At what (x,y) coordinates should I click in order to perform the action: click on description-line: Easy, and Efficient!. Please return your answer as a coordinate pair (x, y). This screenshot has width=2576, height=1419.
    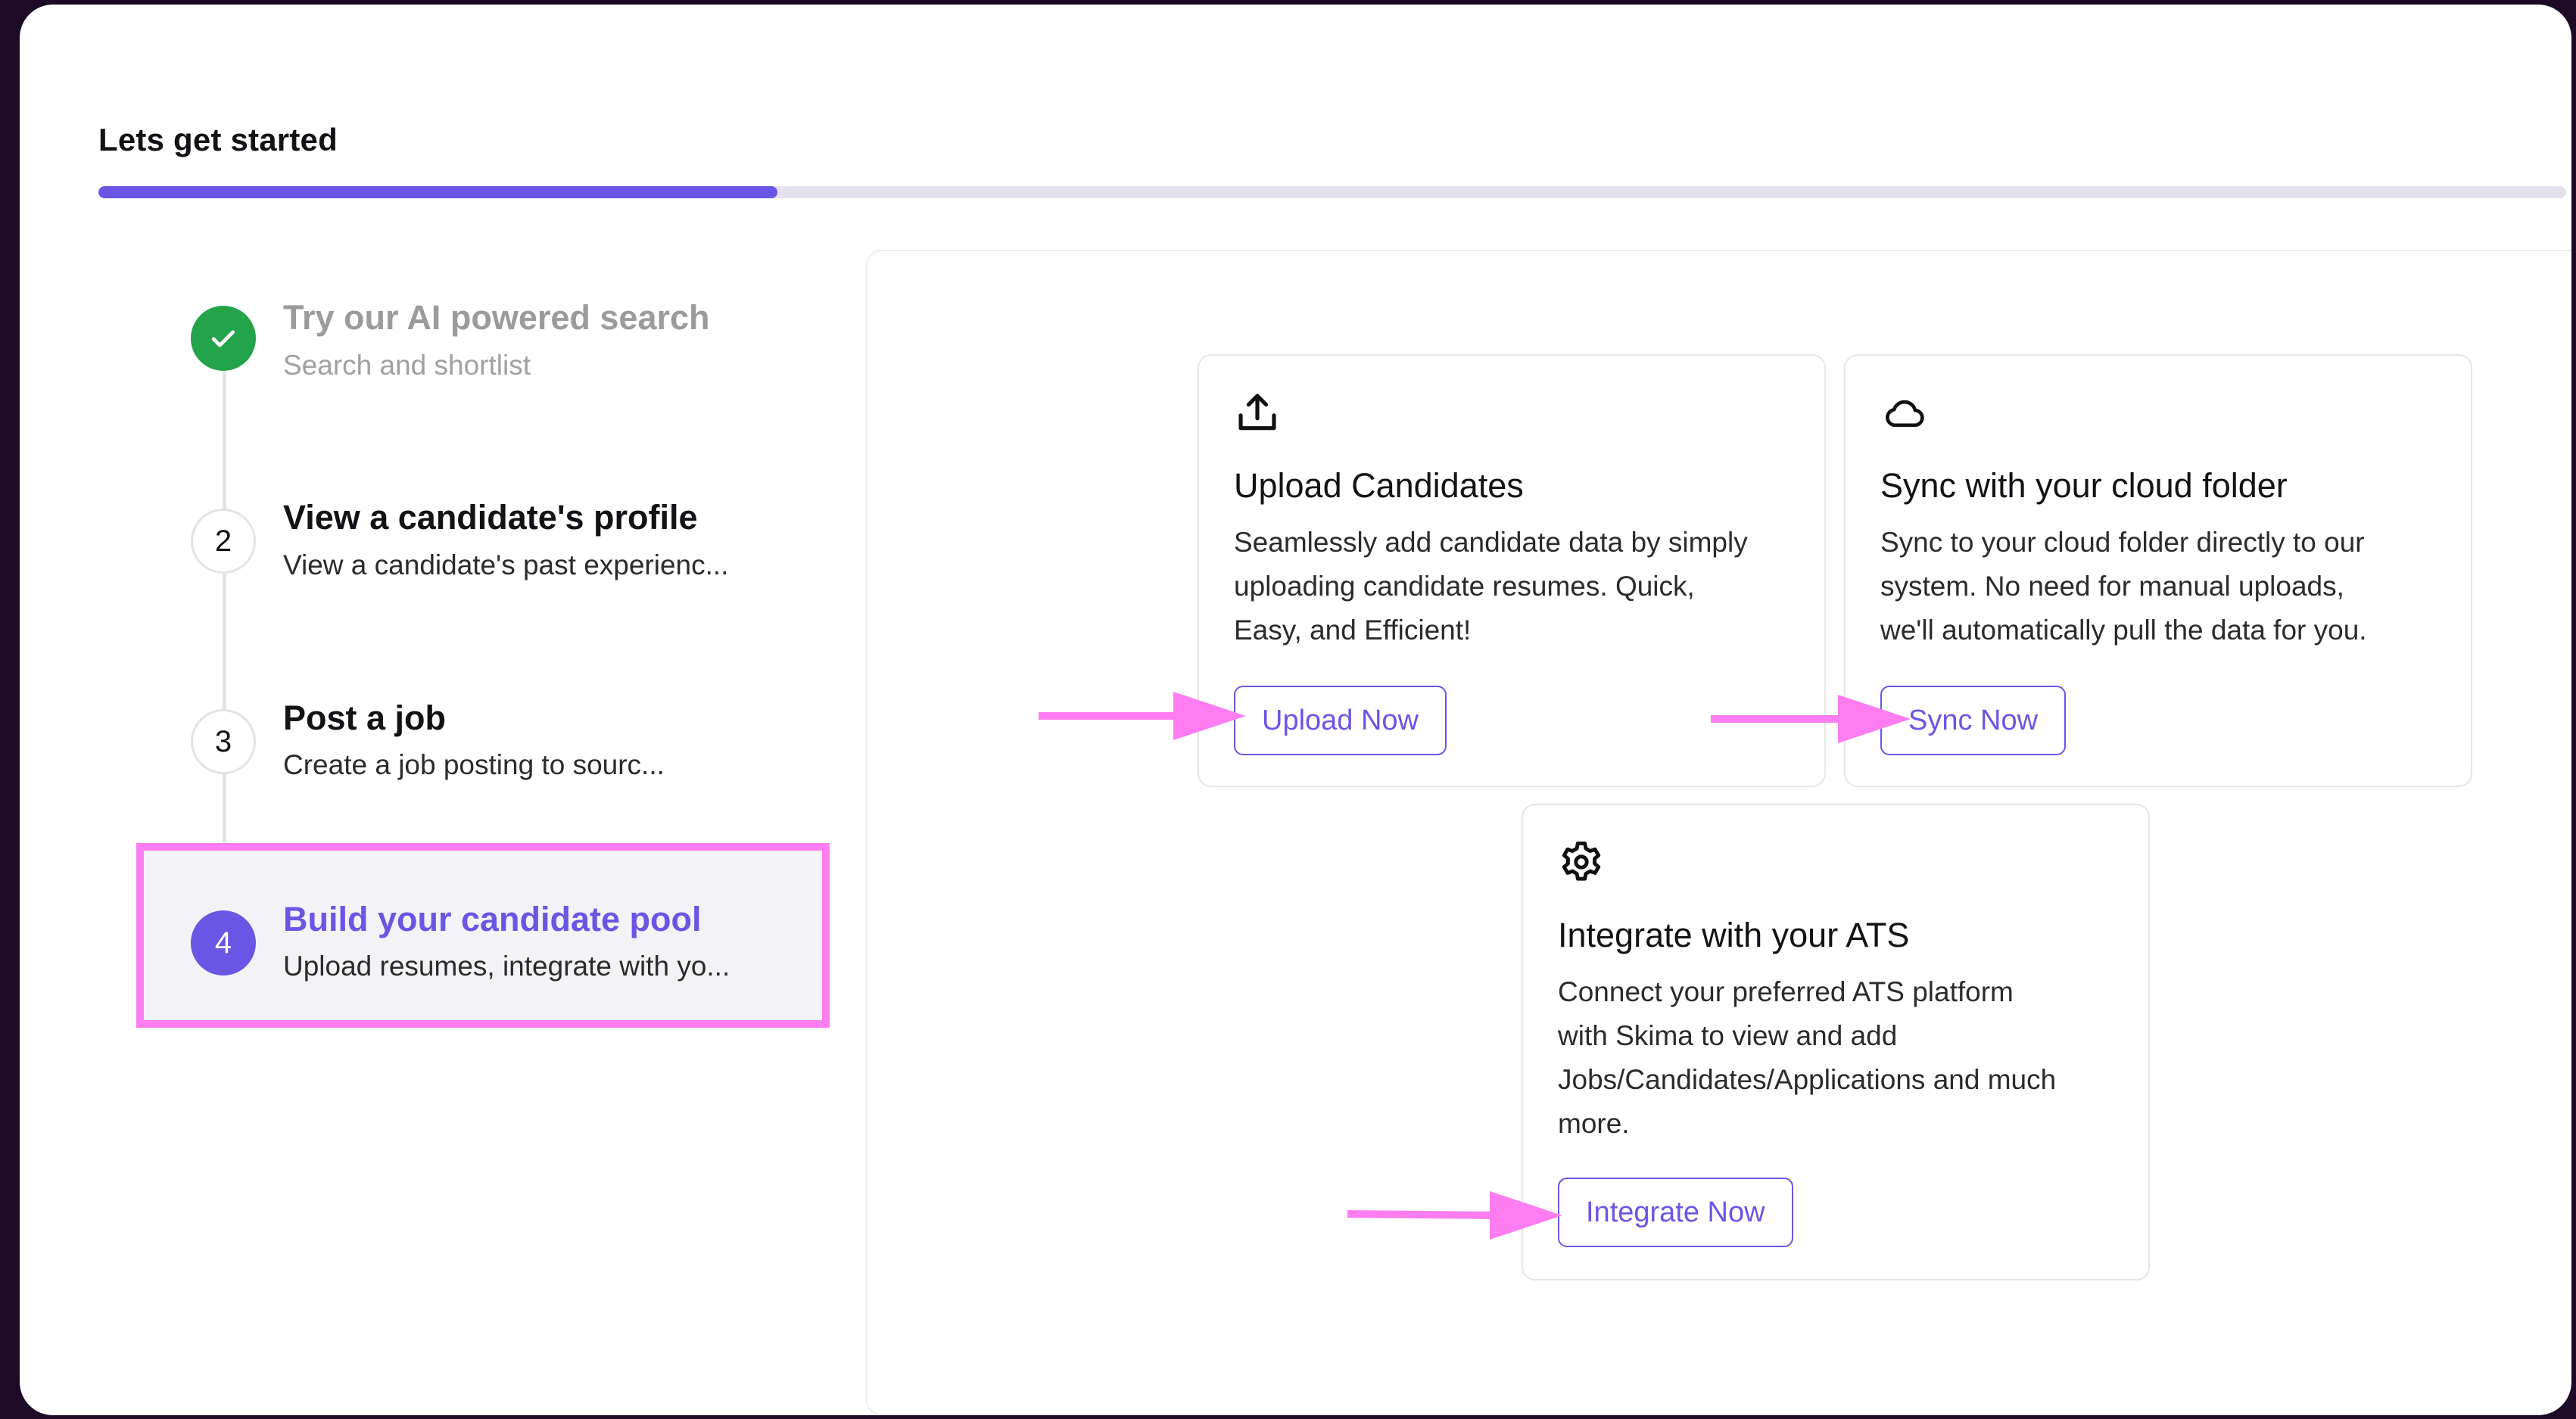
    Looking at the image, I should click on (1353, 631).